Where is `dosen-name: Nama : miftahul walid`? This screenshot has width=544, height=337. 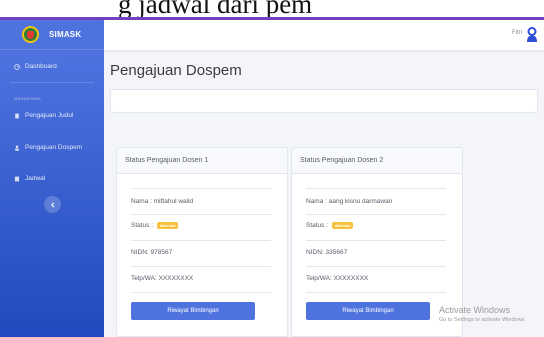 dosen-name: Nama : miftahul walid is located at coordinates (162, 201).